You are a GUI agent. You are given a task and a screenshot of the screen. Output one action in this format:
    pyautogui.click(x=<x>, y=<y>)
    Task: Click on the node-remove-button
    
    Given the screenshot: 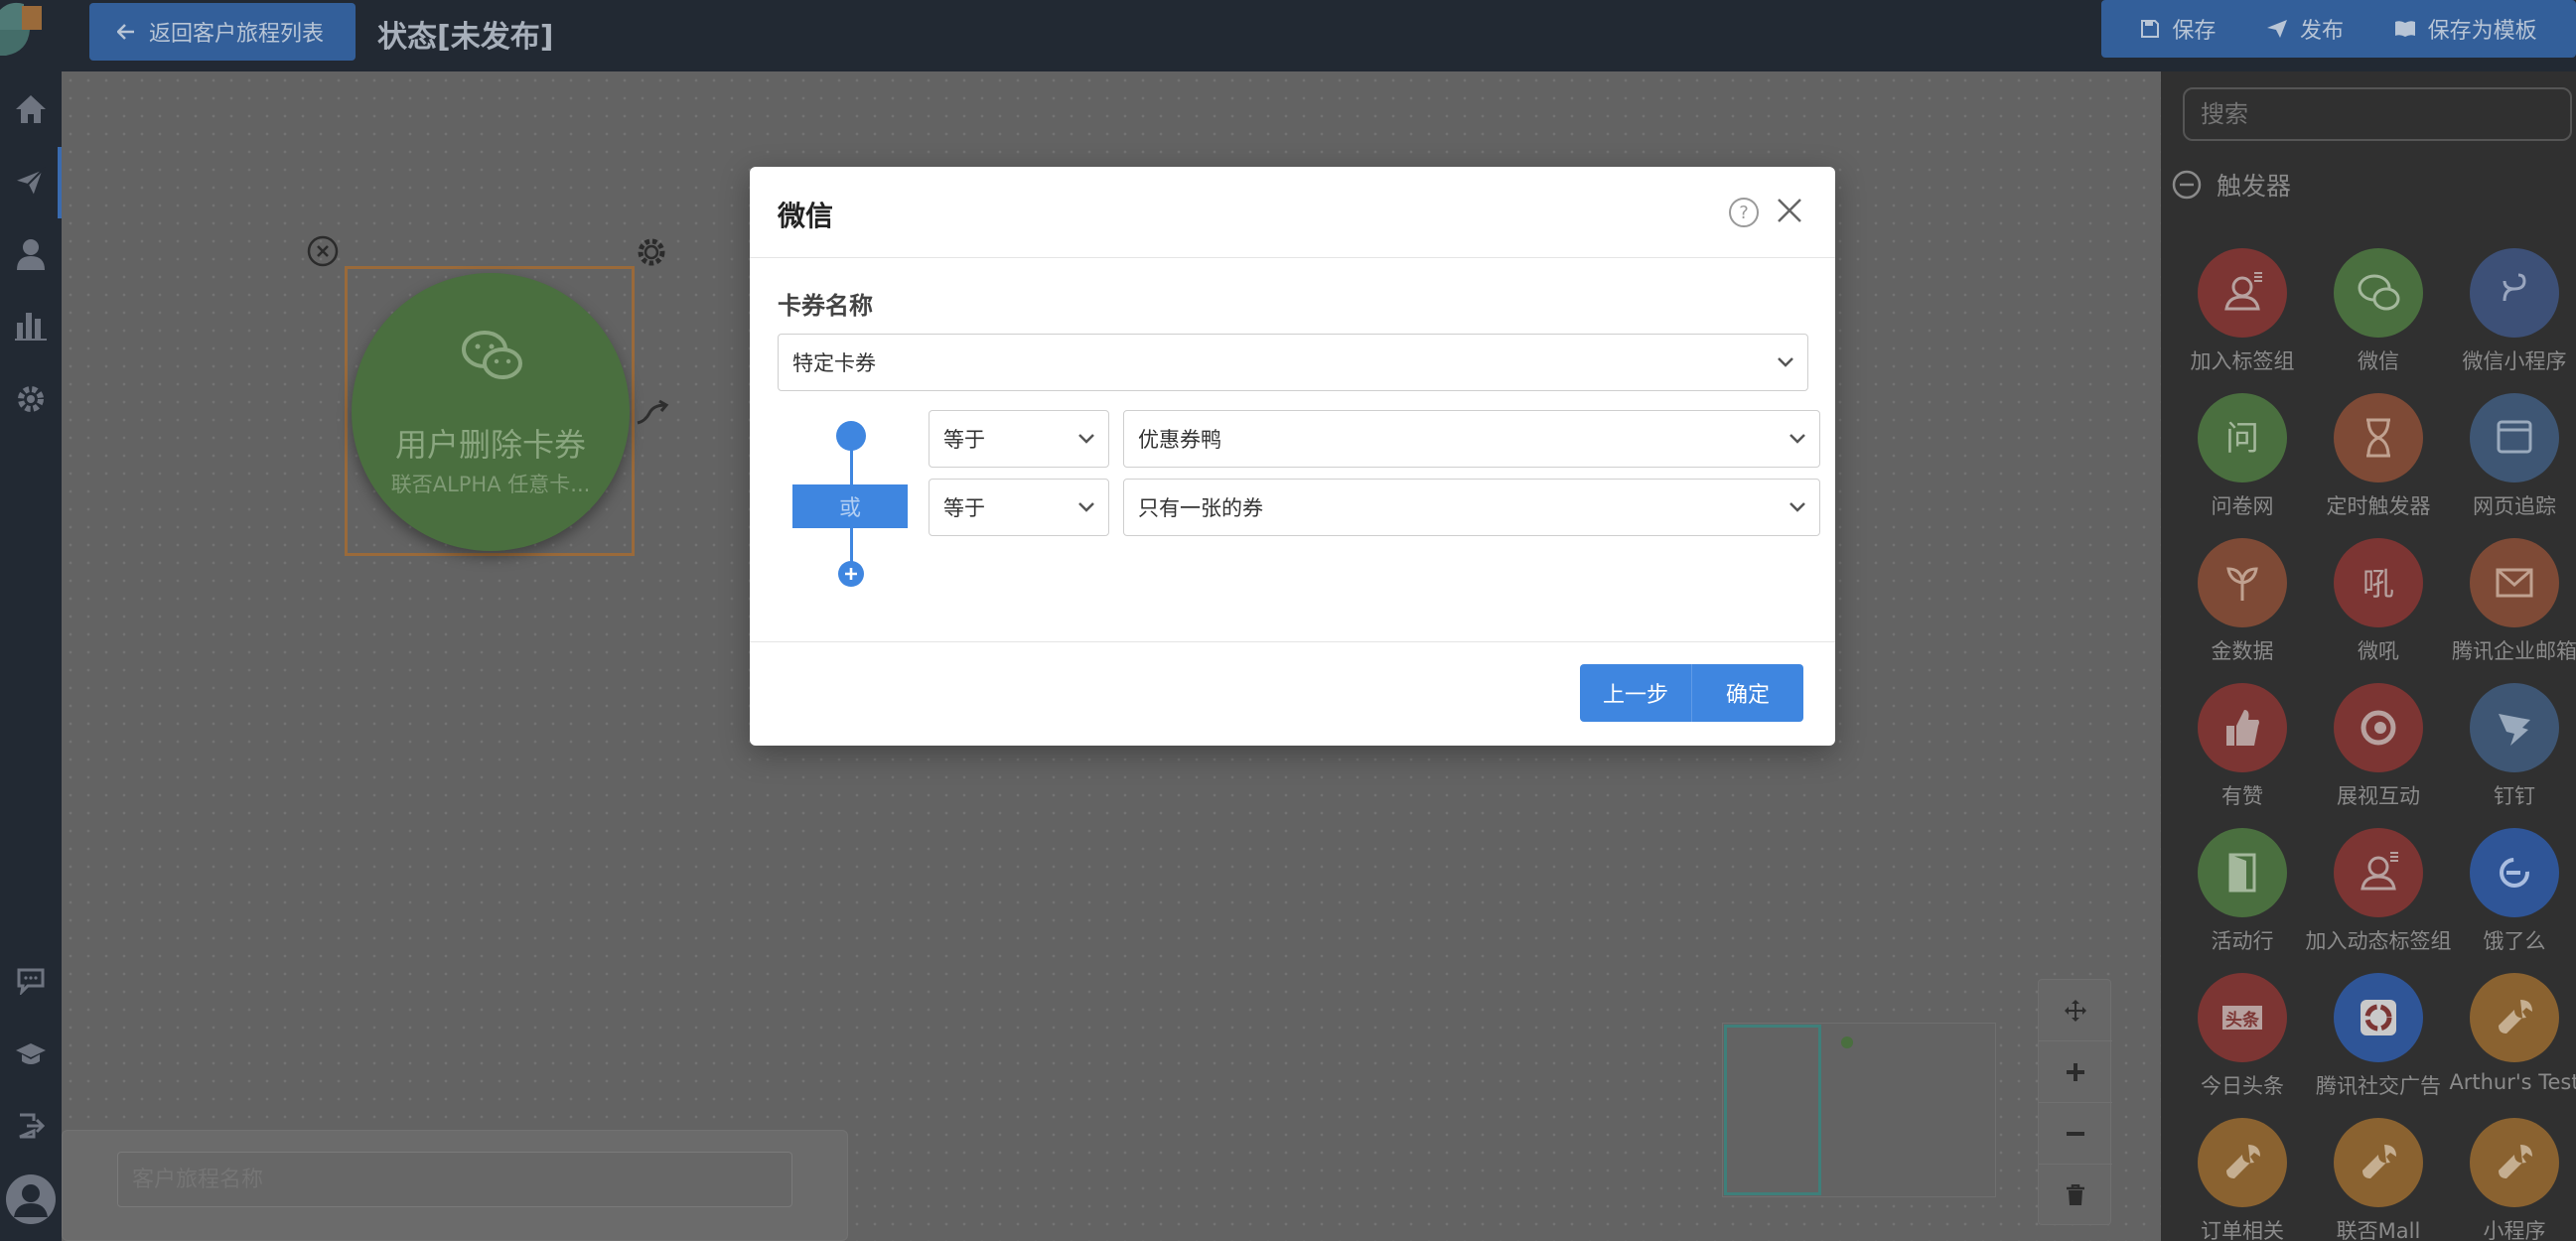 What is the action you would take?
    pyautogui.click(x=323, y=253)
    